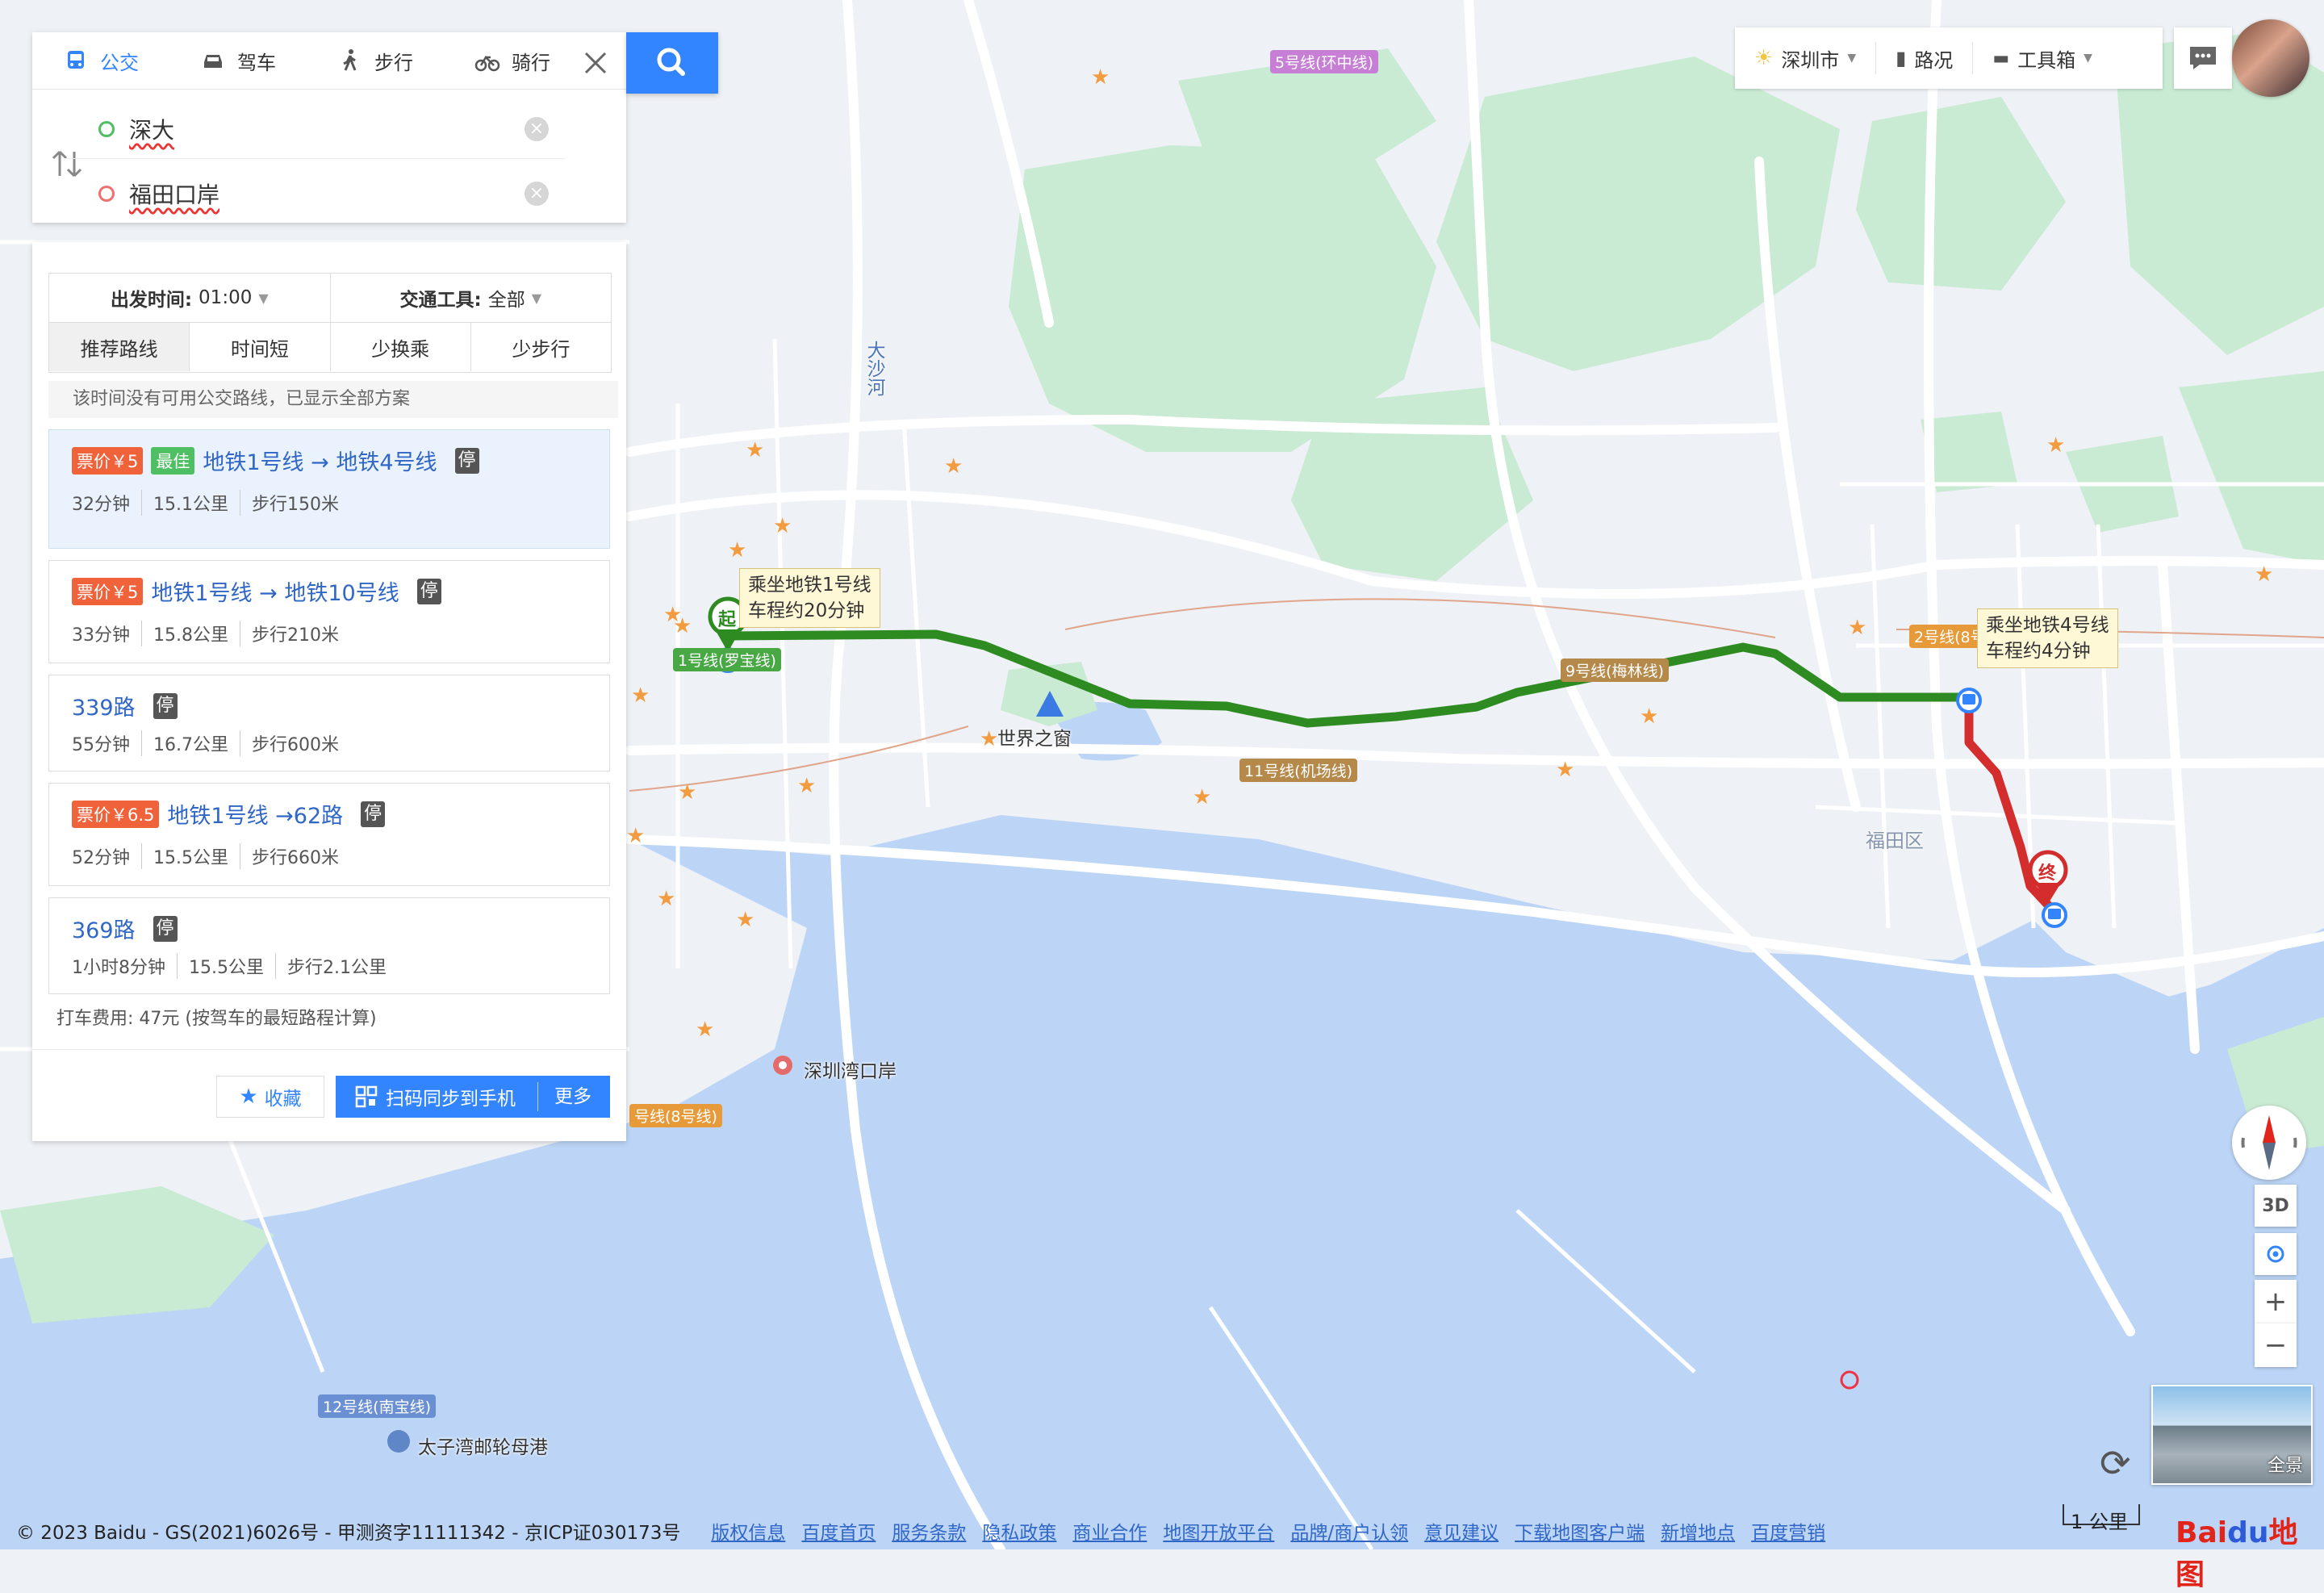 This screenshot has width=2324, height=1593. What do you see at coordinates (2276, 1302) in the screenshot?
I see `zoom-in-button: +` at bounding box center [2276, 1302].